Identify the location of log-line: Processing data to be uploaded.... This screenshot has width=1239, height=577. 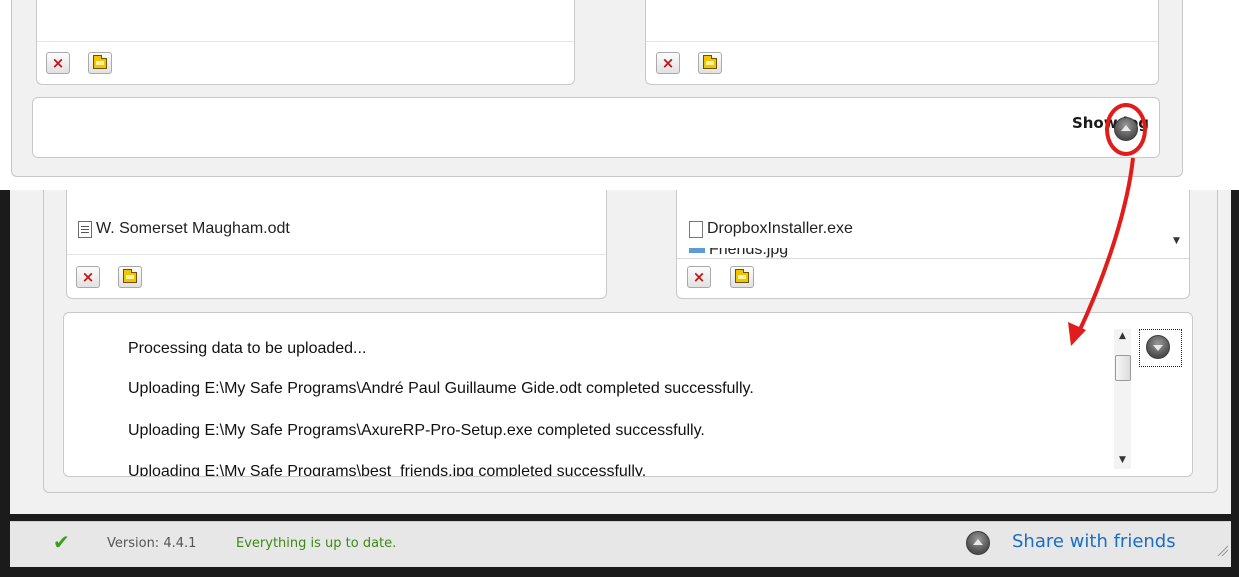
(247, 348).